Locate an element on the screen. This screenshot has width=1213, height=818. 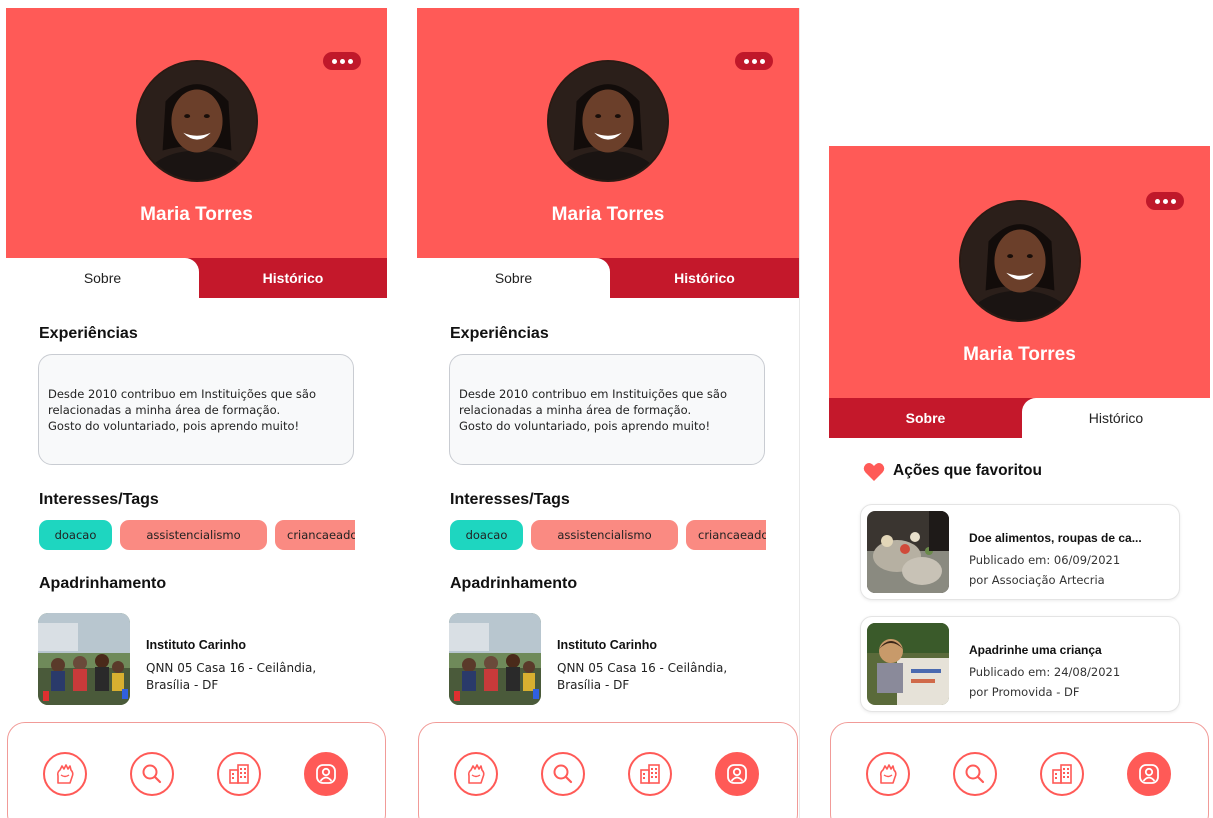
favorite-card-date: Publicado em: 06/09/2021 is located at coordinates (1045, 560).